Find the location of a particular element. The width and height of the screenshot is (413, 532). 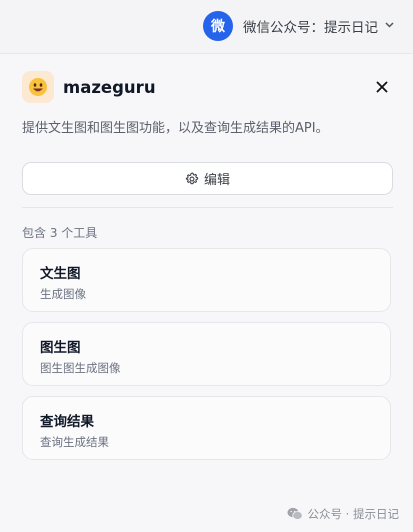

watermark: 公众号 · 提示日记 is located at coordinates (343, 514).